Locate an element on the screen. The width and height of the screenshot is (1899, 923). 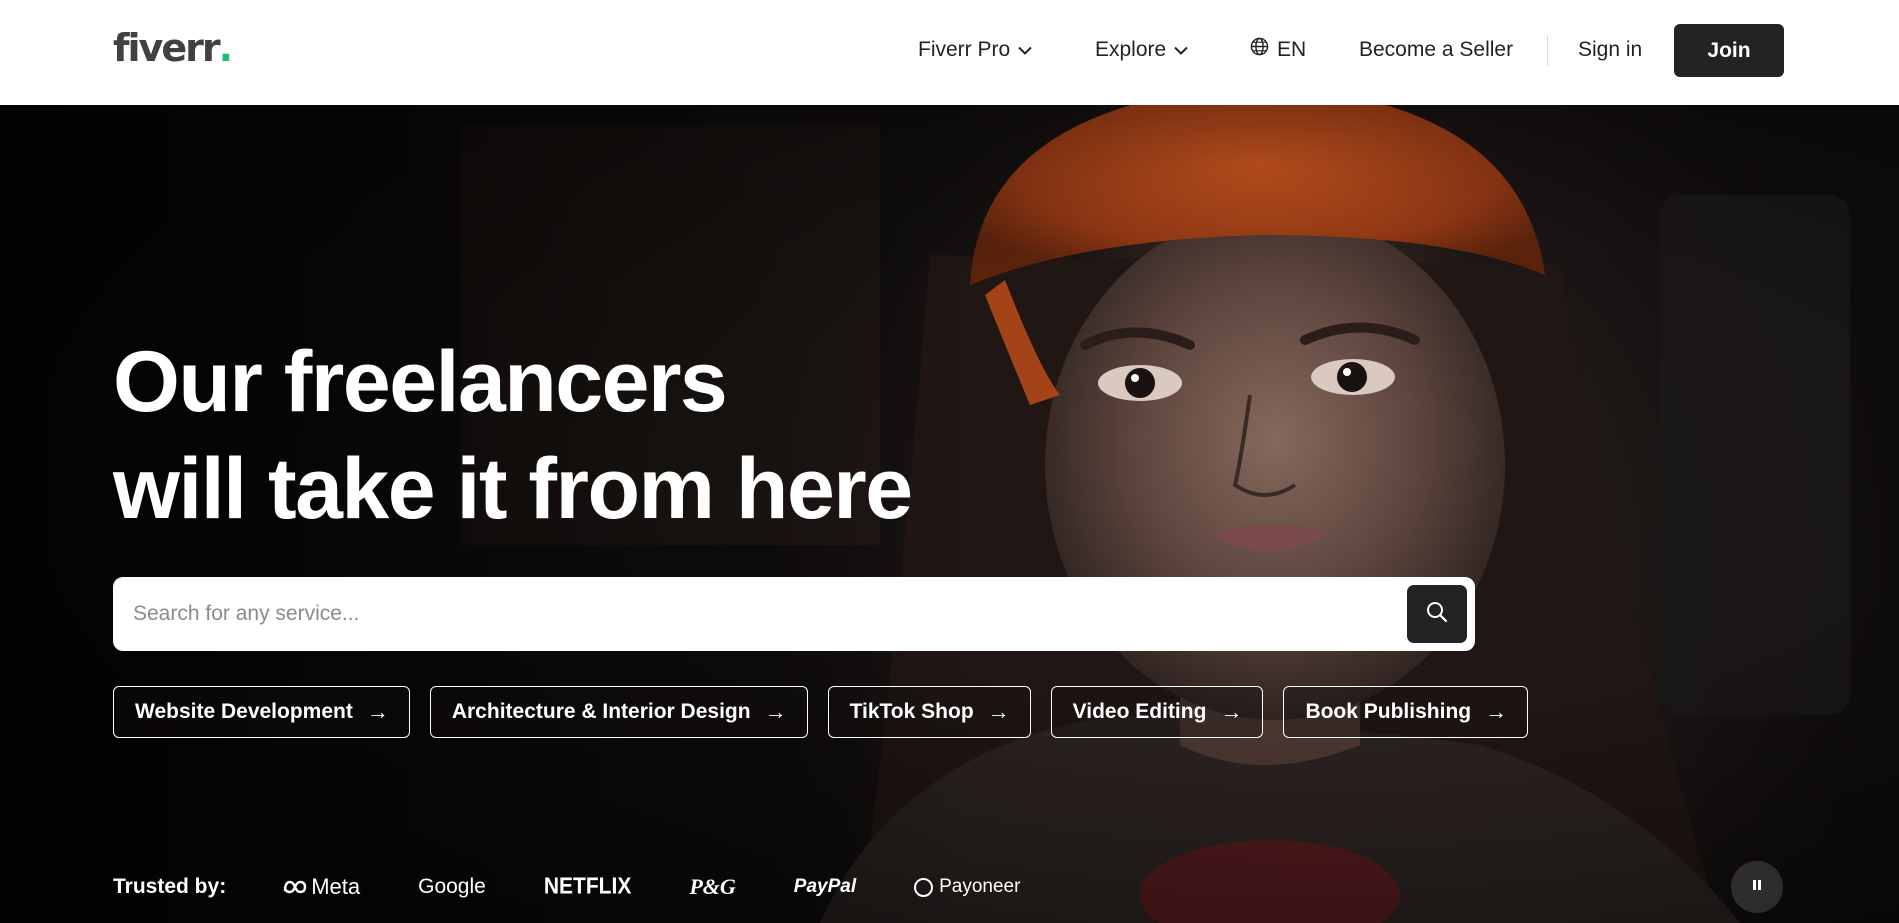
trusted-by-label: Trusted by: is located at coordinates (170, 886).